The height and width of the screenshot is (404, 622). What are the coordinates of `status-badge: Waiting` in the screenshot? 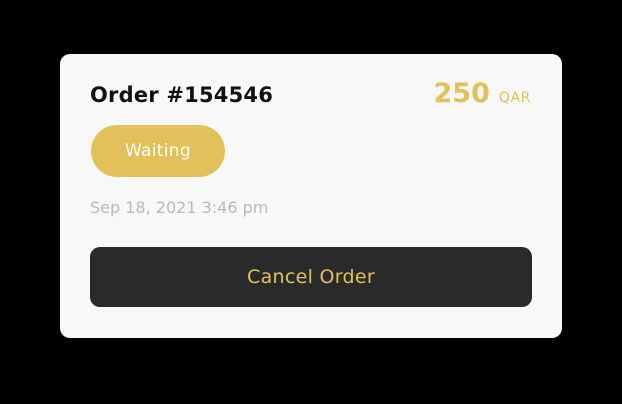 It's located at (158, 151).